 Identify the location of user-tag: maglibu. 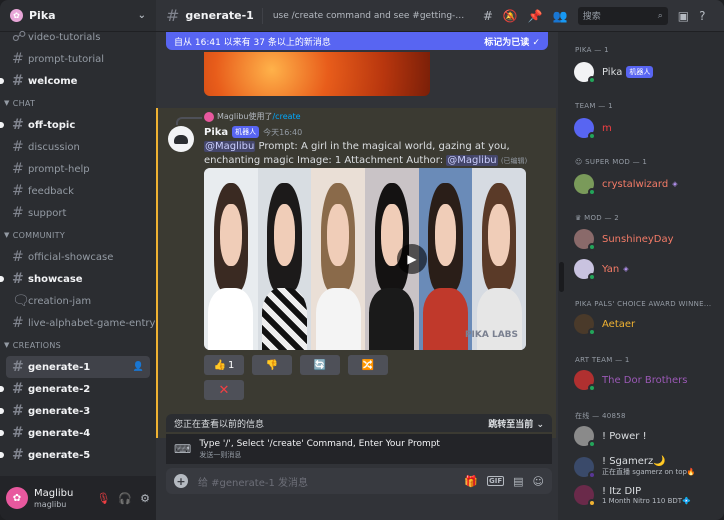
(50, 504).